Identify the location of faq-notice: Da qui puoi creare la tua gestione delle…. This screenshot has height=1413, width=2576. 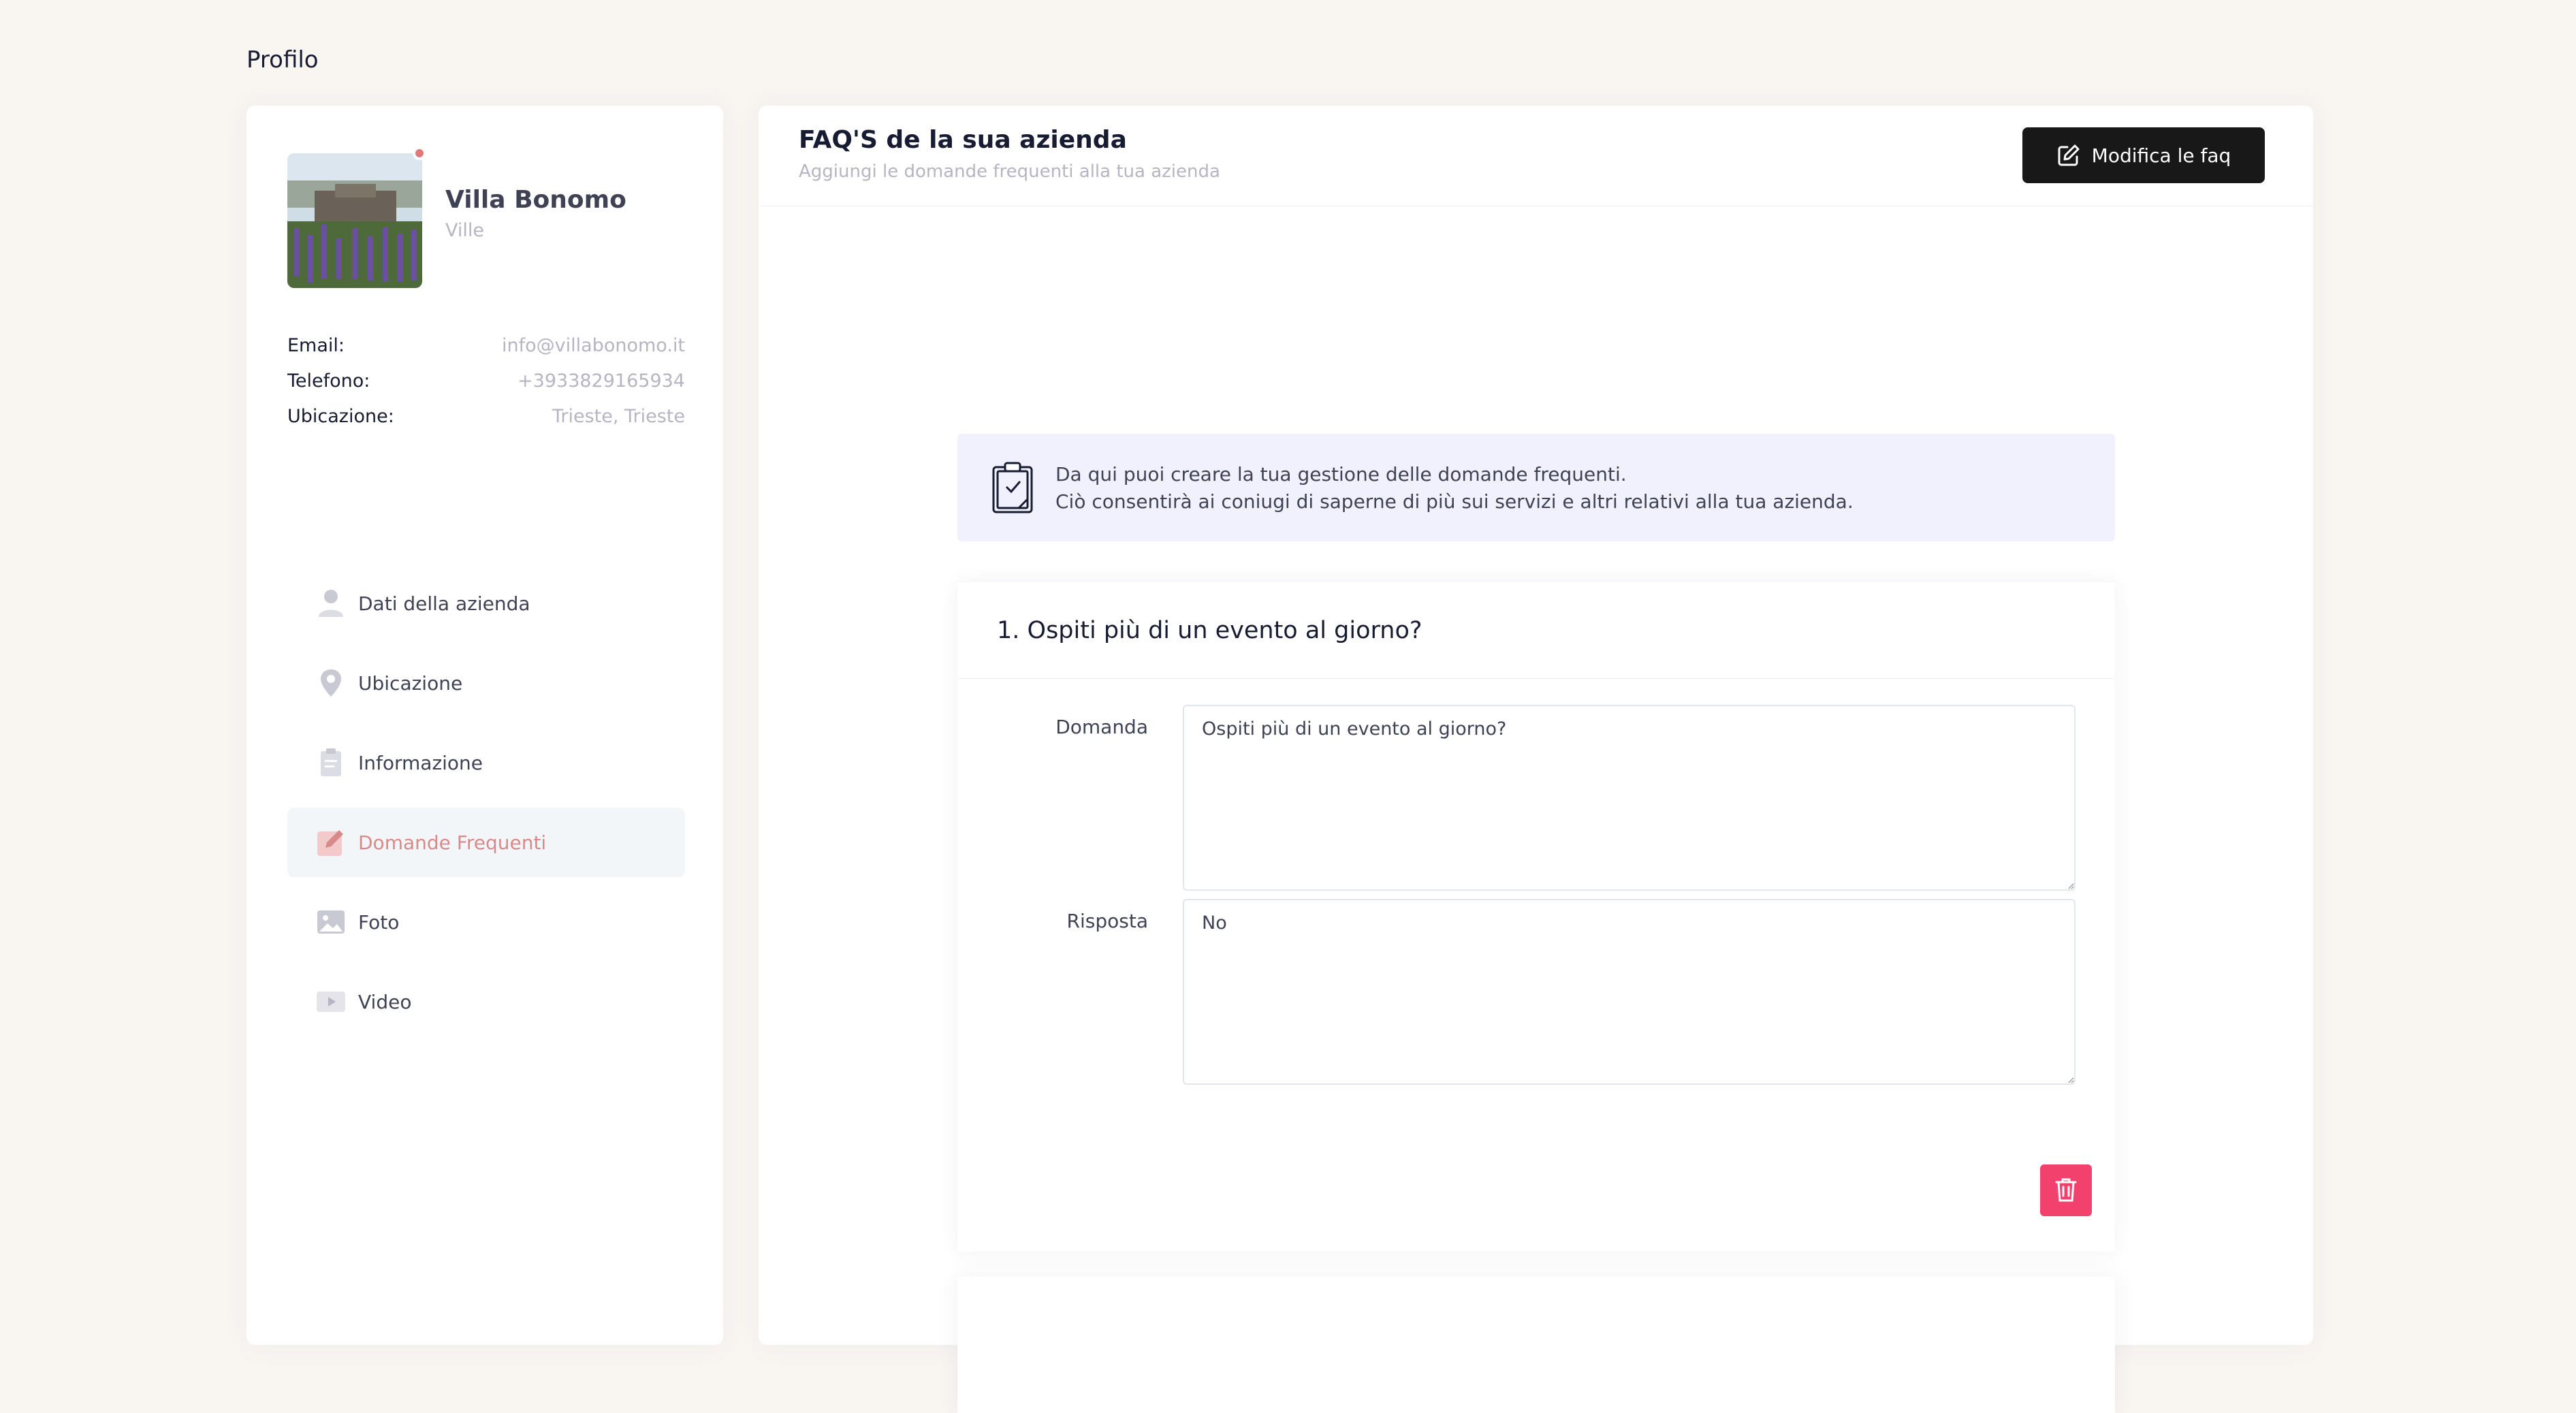
(1536, 487).